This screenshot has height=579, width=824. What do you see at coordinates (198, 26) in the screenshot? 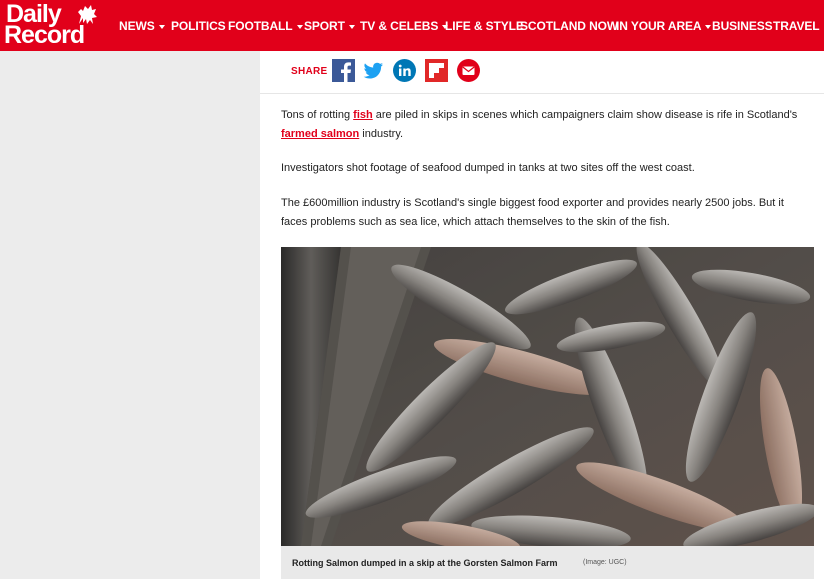
I see `nav-politics: POLITICS` at bounding box center [198, 26].